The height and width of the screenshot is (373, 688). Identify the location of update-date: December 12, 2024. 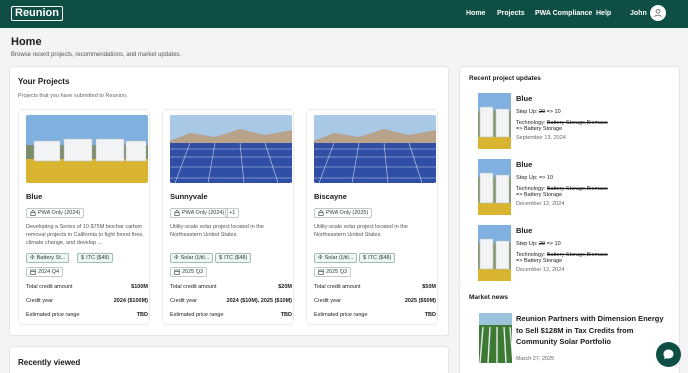
(540, 270).